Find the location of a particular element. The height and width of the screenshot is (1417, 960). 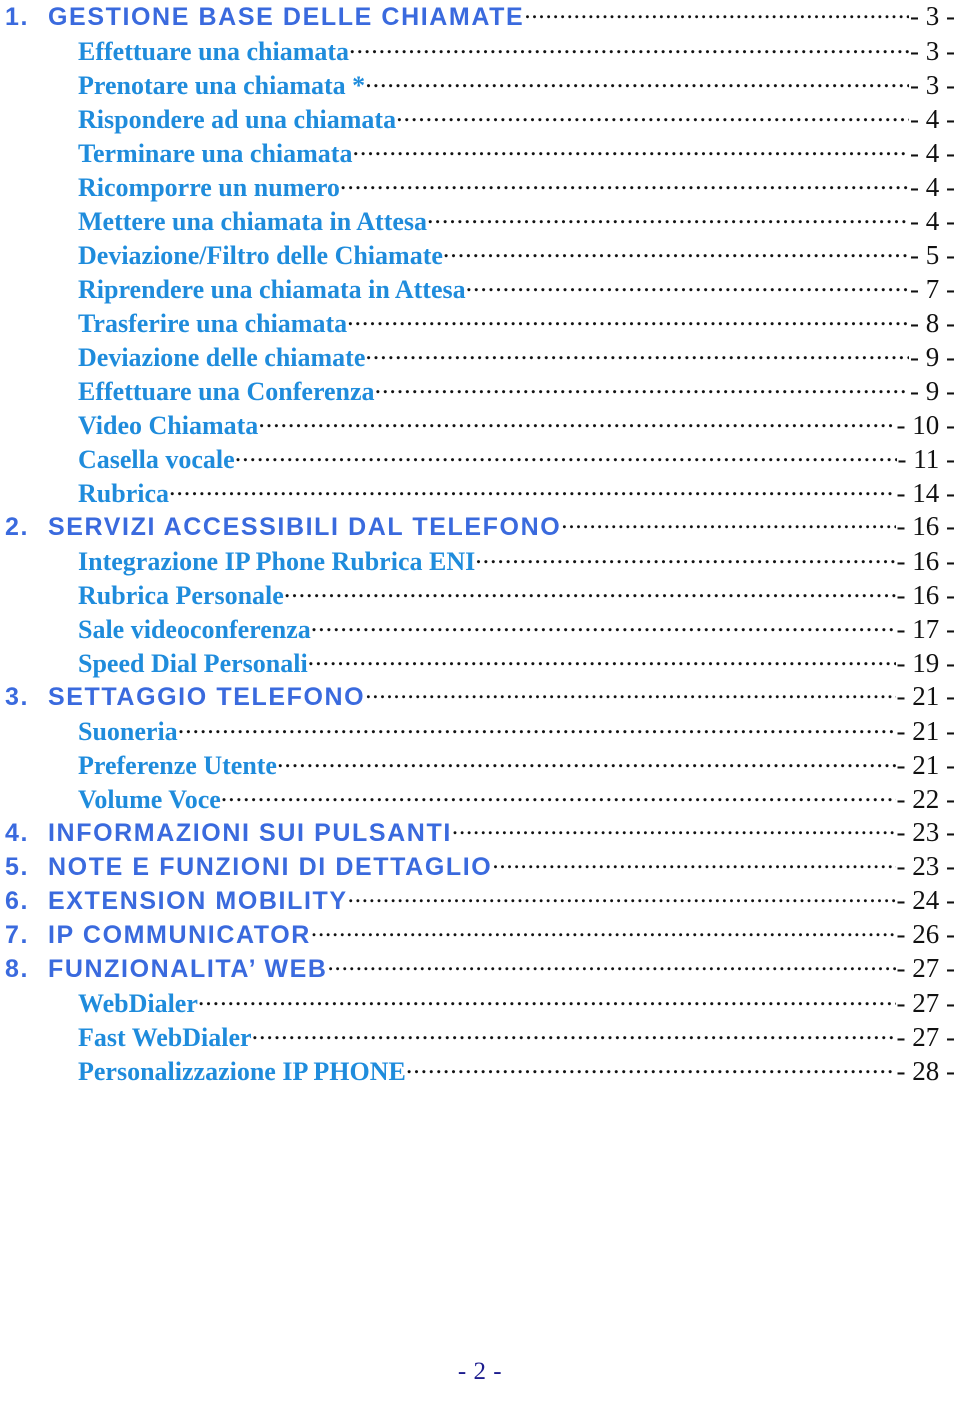

toc-chapter-row: 5. NOTE E FUNZIONI DI DETTAGLIO - 23 - is located at coordinates (477, 867).